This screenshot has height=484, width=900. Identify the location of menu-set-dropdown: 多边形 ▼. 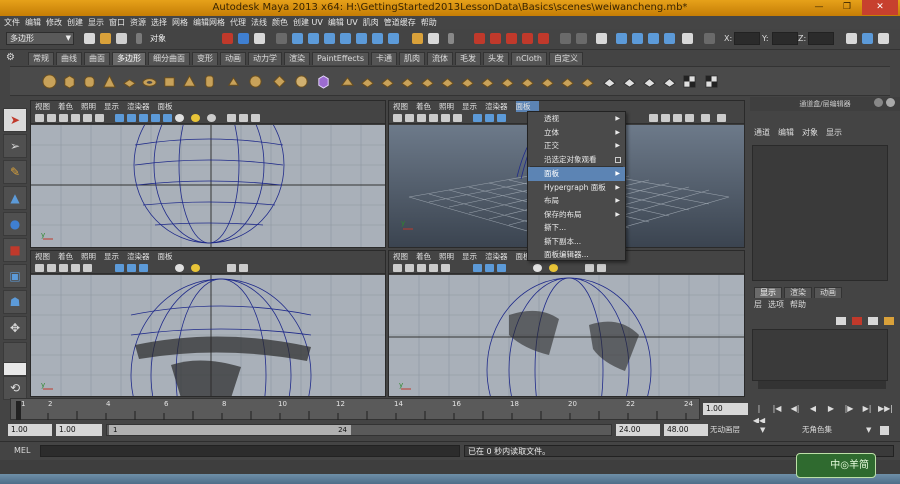
(40, 38).